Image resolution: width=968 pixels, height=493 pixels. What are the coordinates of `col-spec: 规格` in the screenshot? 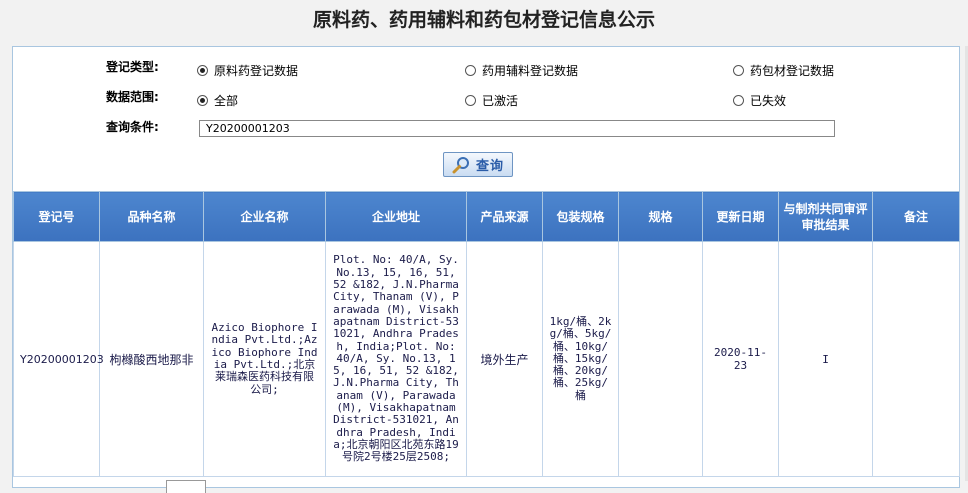 It's located at (660, 216).